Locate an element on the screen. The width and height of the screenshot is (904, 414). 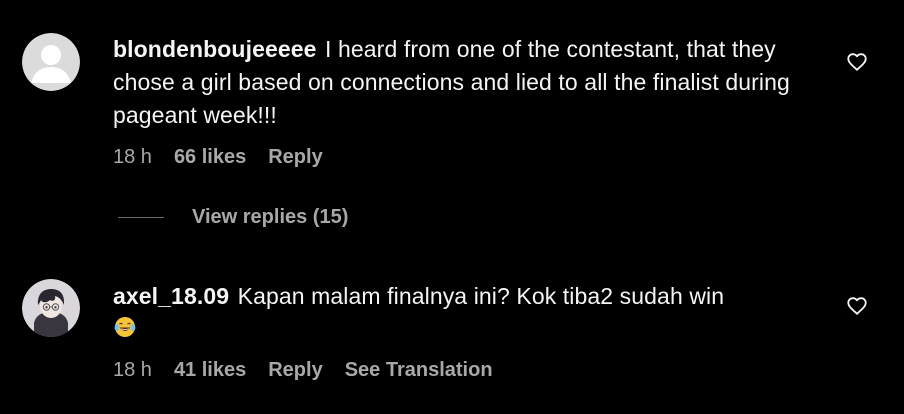
view-replies-button: View replies (15) is located at coordinates (233, 217).